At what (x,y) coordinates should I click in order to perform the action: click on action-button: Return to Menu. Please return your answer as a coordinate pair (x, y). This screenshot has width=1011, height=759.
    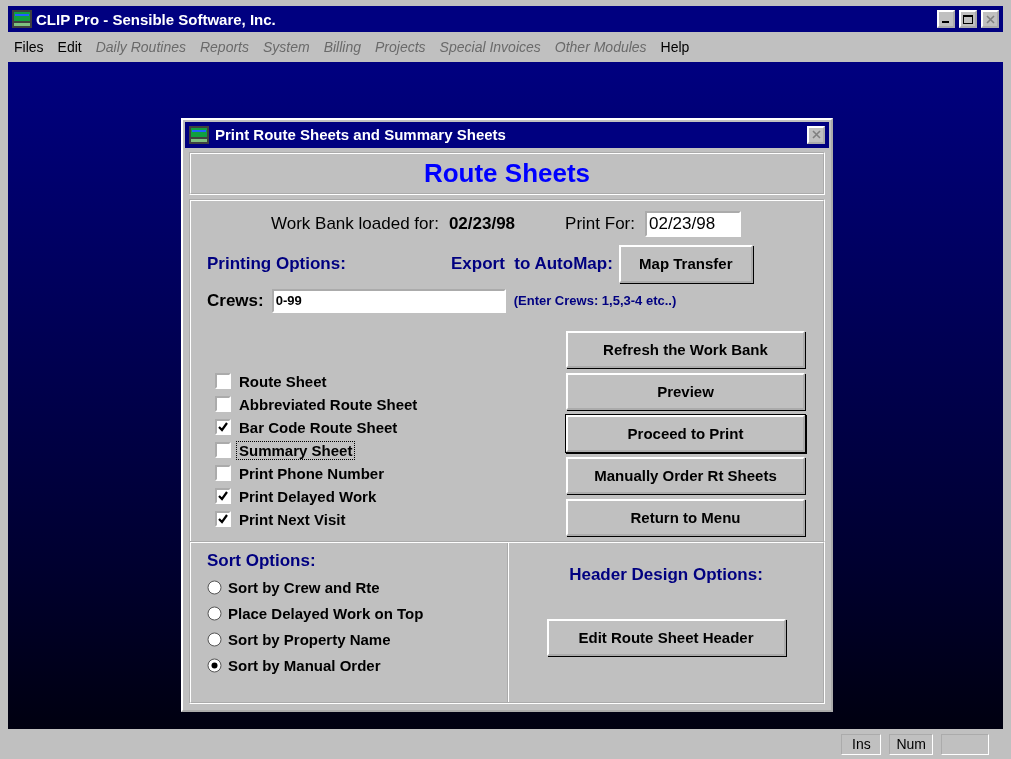
    Looking at the image, I should click on (685, 517).